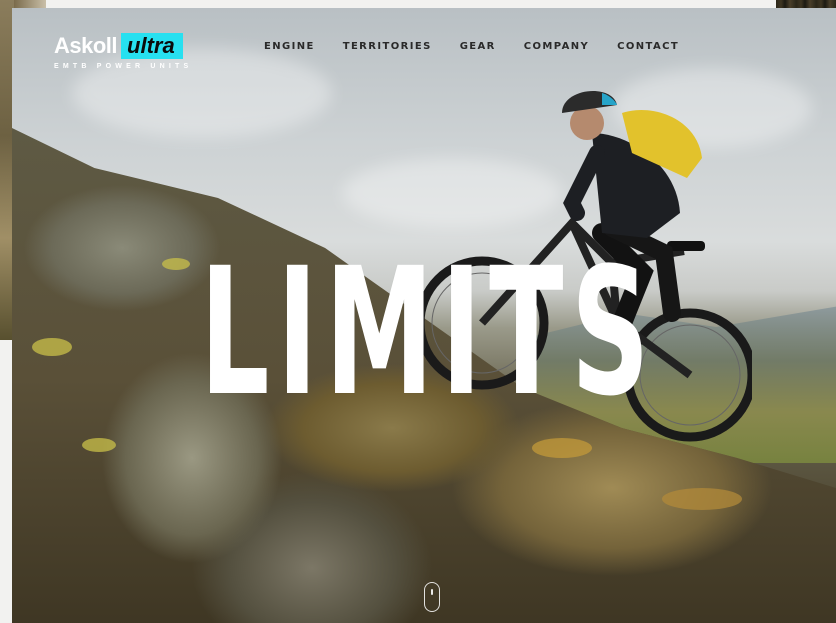  What do you see at coordinates (123, 66) in the screenshot?
I see `brand-tagline: EMTB POWER UNITS` at bounding box center [123, 66].